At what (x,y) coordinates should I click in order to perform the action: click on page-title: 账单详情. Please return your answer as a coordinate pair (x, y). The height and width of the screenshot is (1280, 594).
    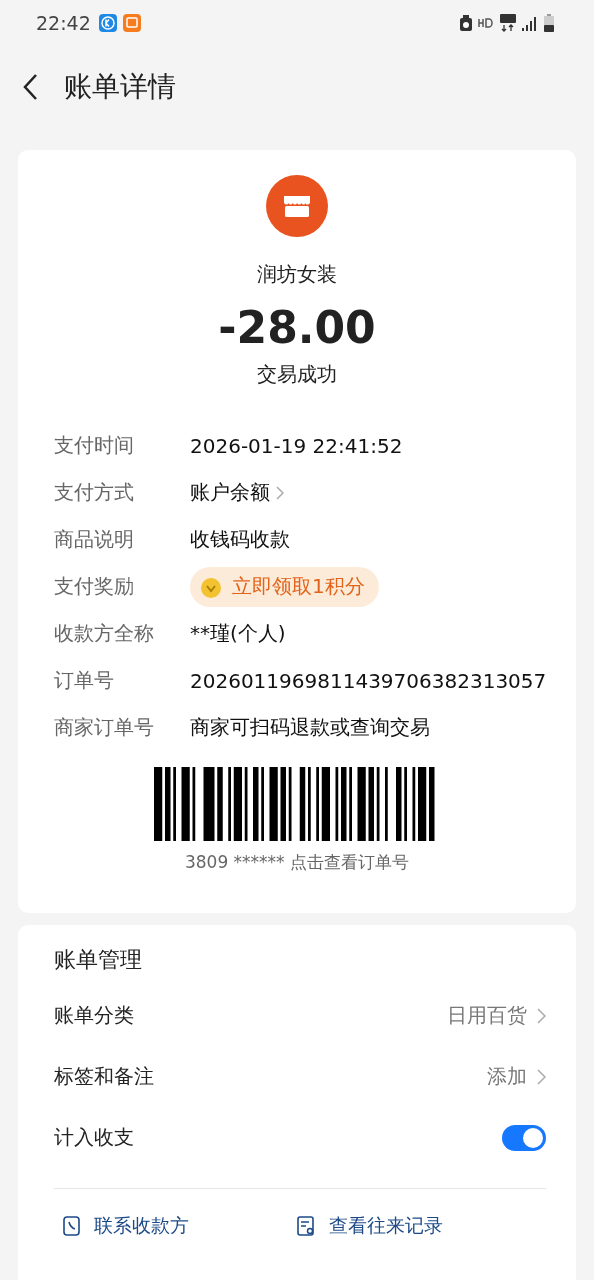
    Looking at the image, I should click on (120, 87).